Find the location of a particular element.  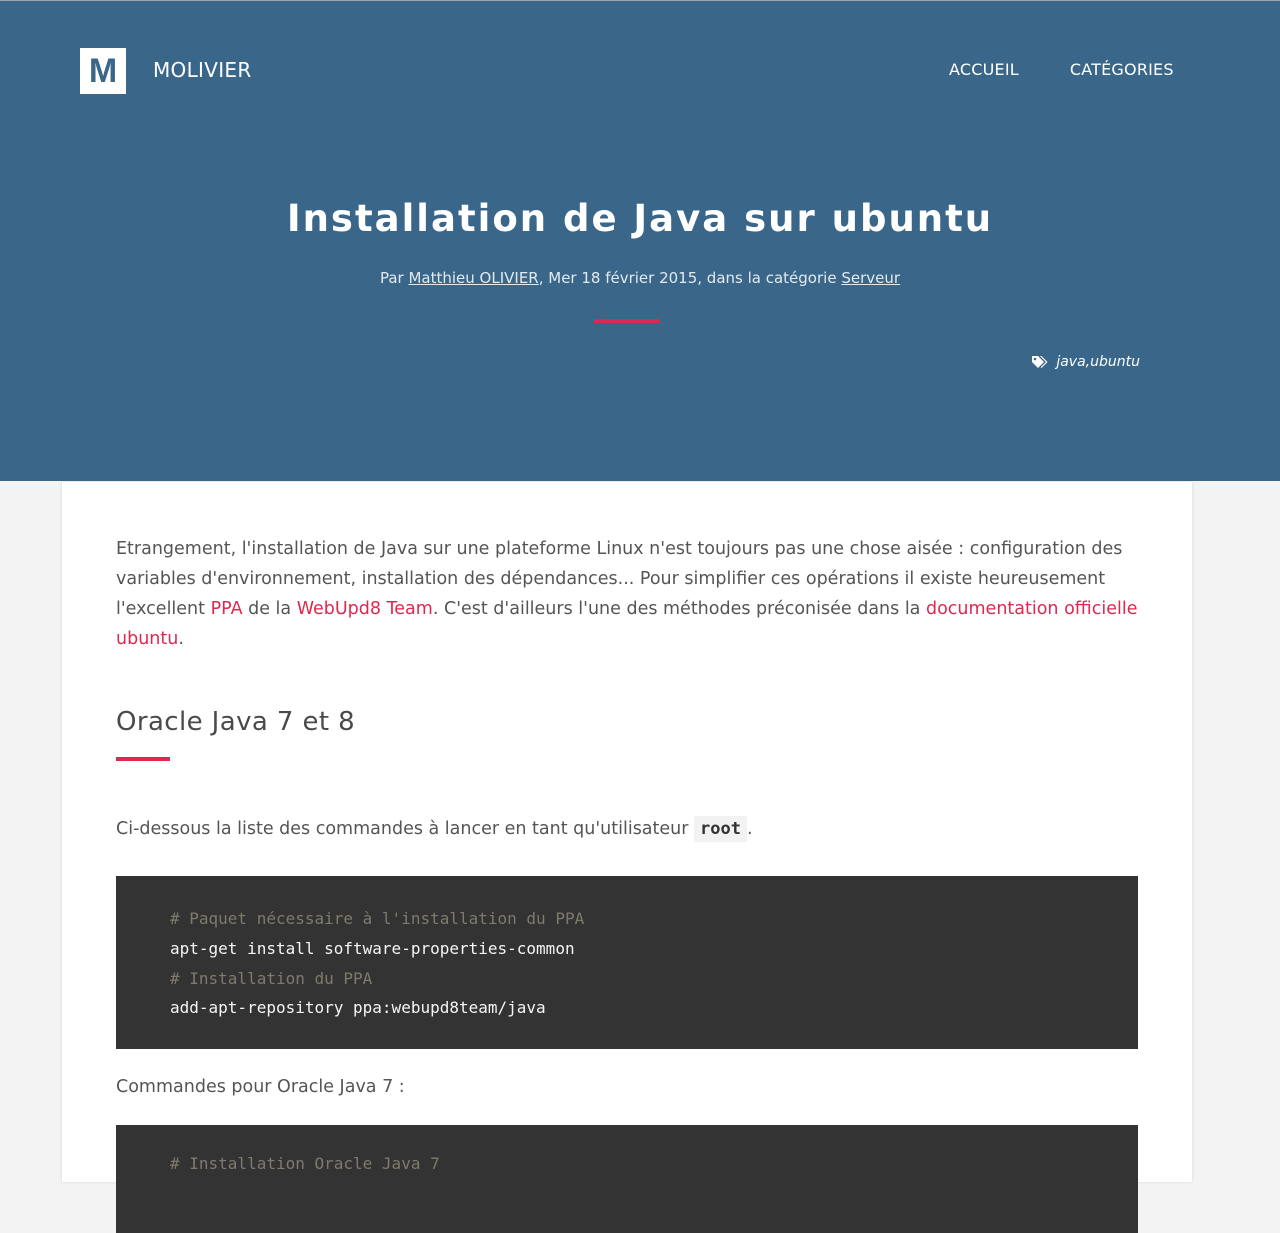

meta-by: Par is located at coordinates (394, 278).